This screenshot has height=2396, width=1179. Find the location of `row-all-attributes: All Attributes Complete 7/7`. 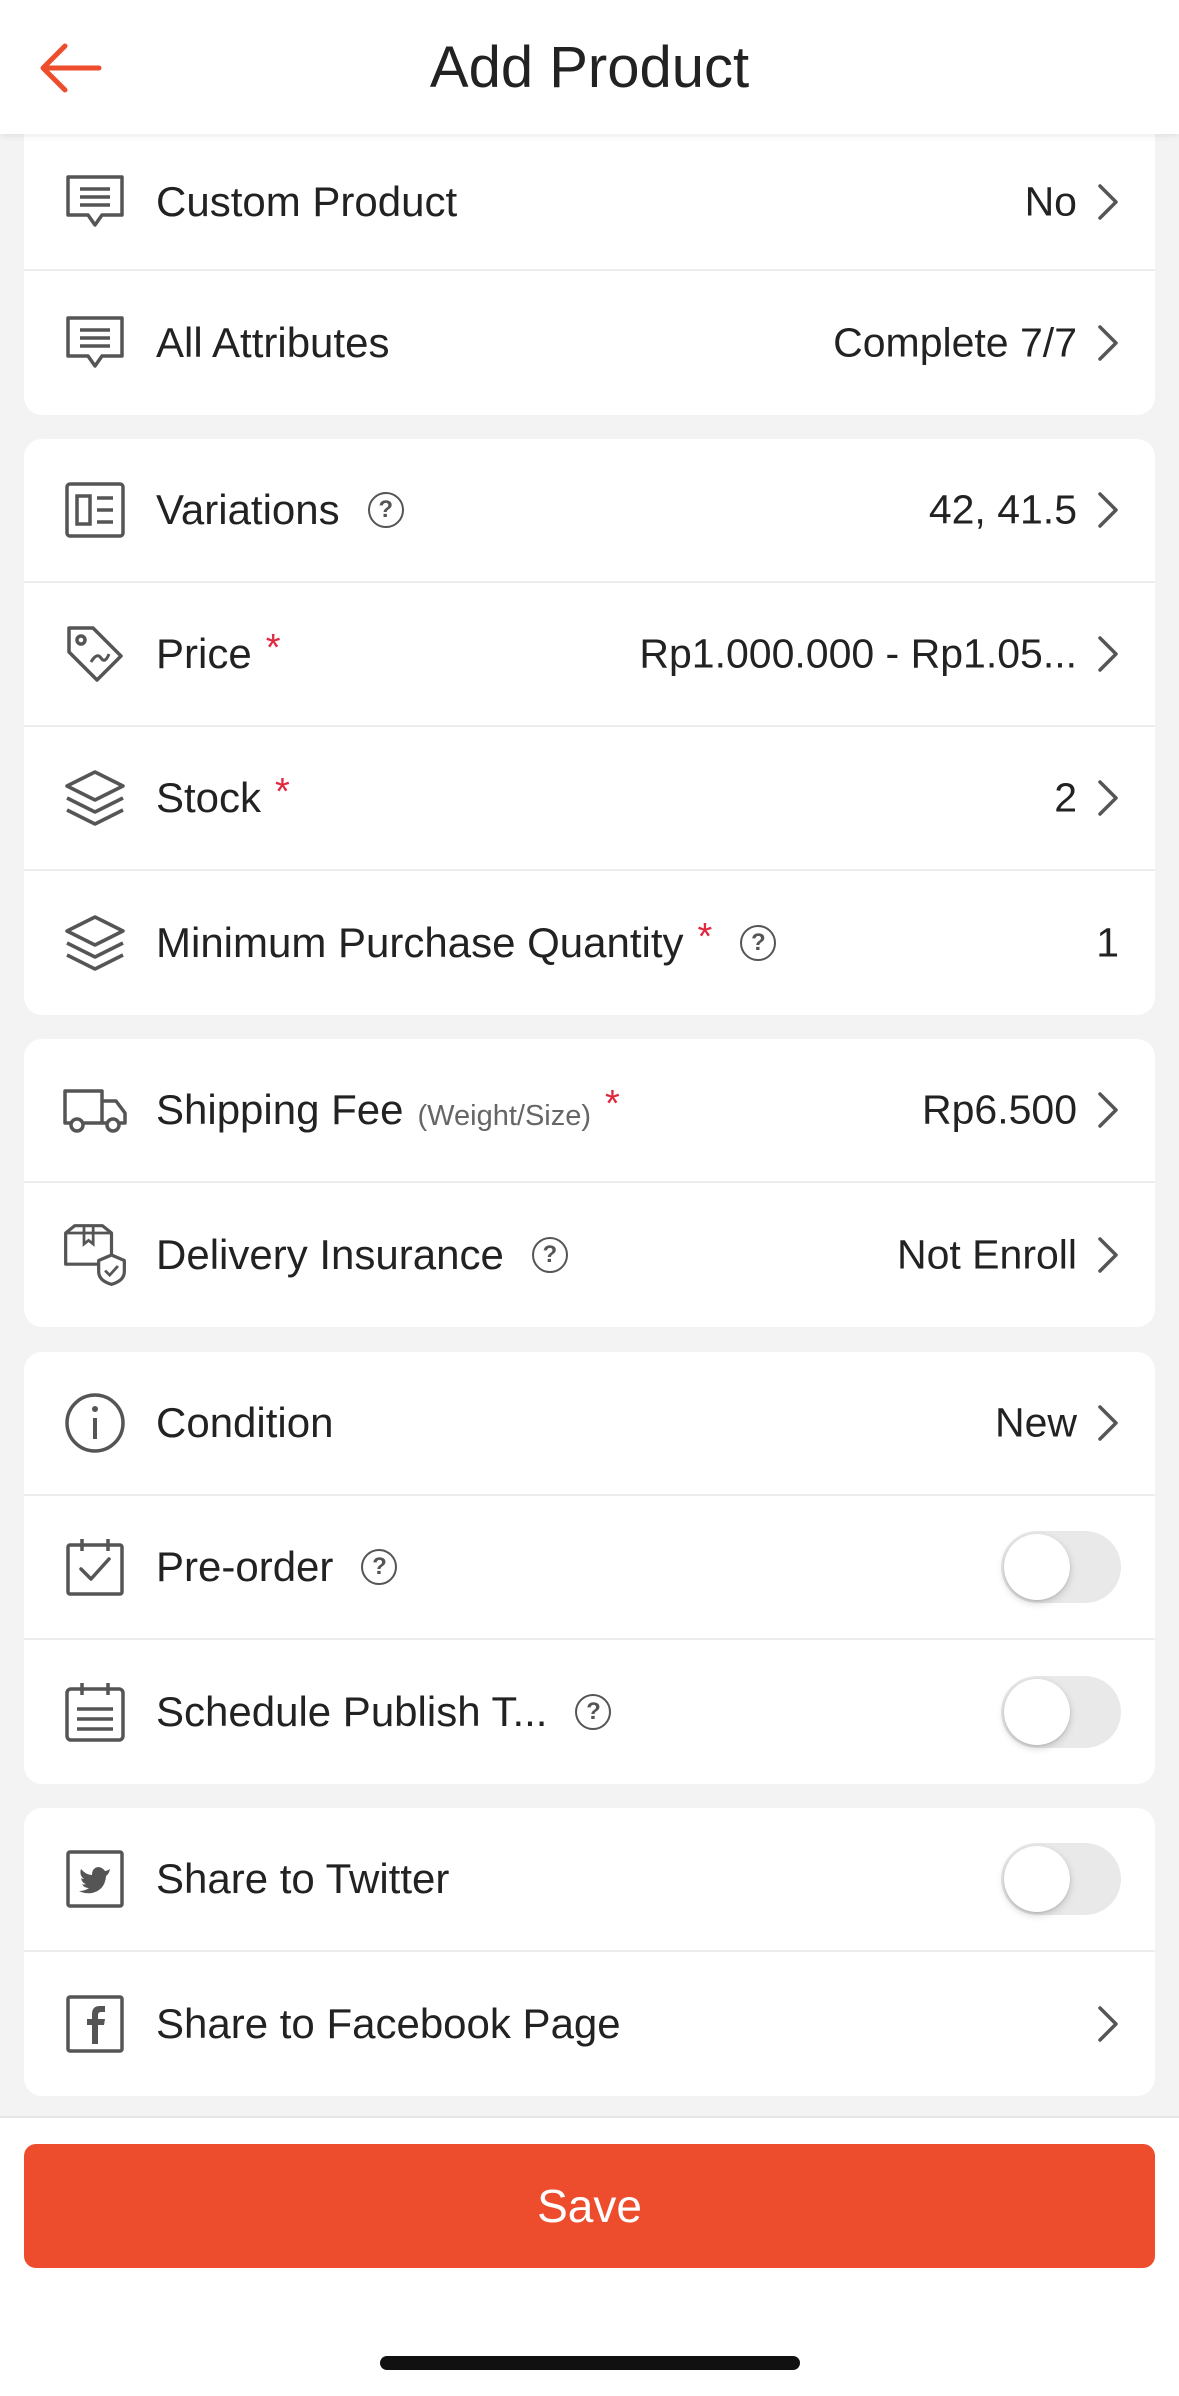

row-all-attributes: All Attributes Complete 7/7 is located at coordinates (589, 343).